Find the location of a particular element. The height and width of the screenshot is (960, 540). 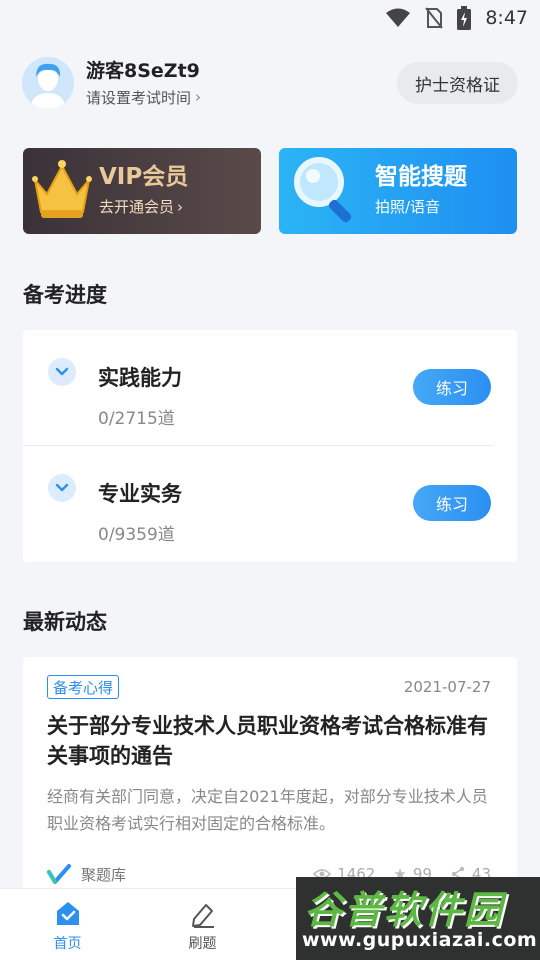

set-exam-time-link: 请设置考试时间 › is located at coordinates (241, 97).